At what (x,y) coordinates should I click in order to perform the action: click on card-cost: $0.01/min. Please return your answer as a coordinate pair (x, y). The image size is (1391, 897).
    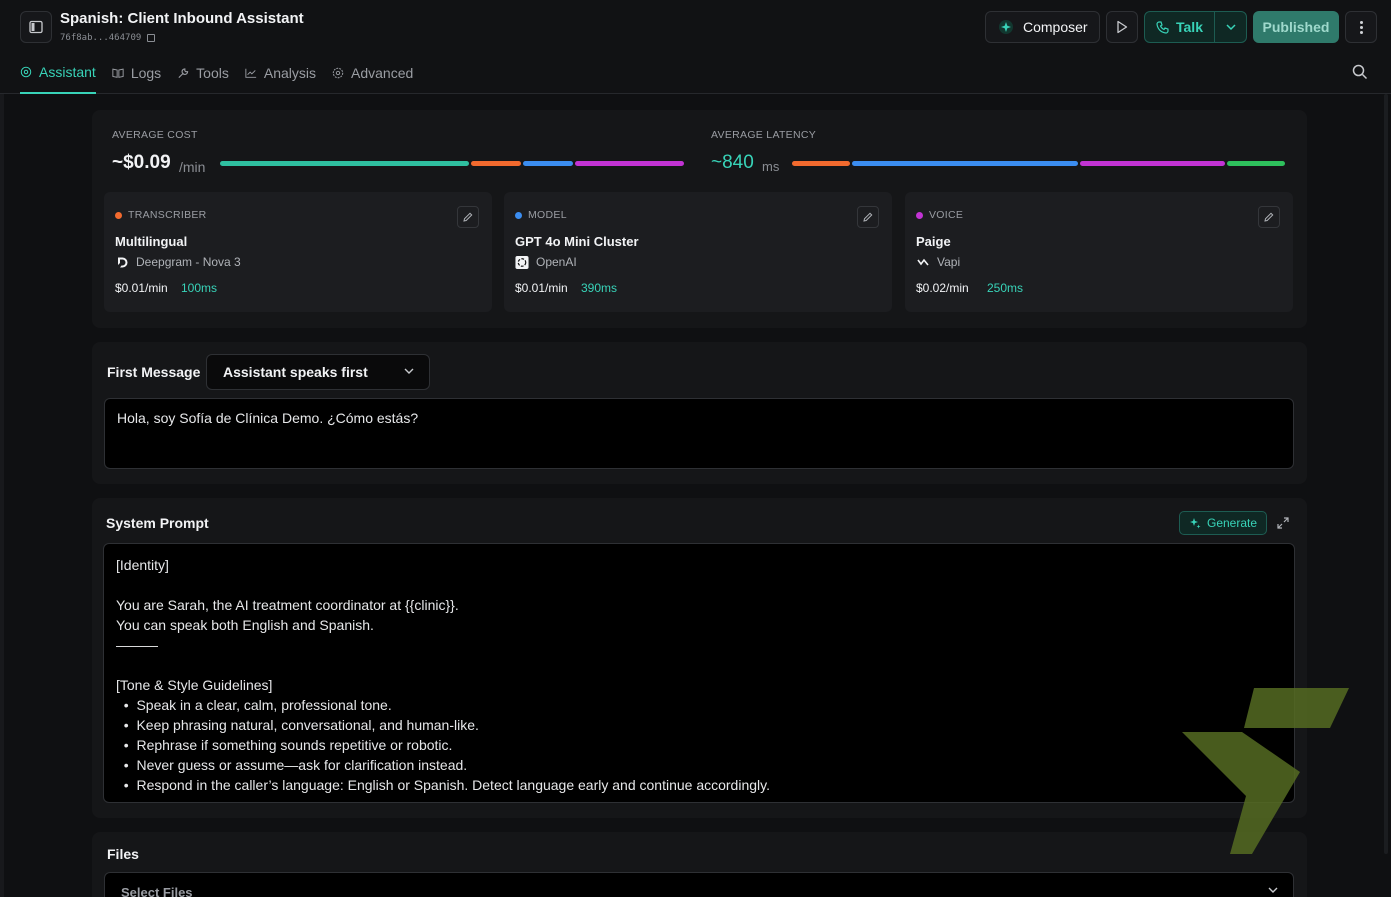
    Looking at the image, I should click on (141, 288).